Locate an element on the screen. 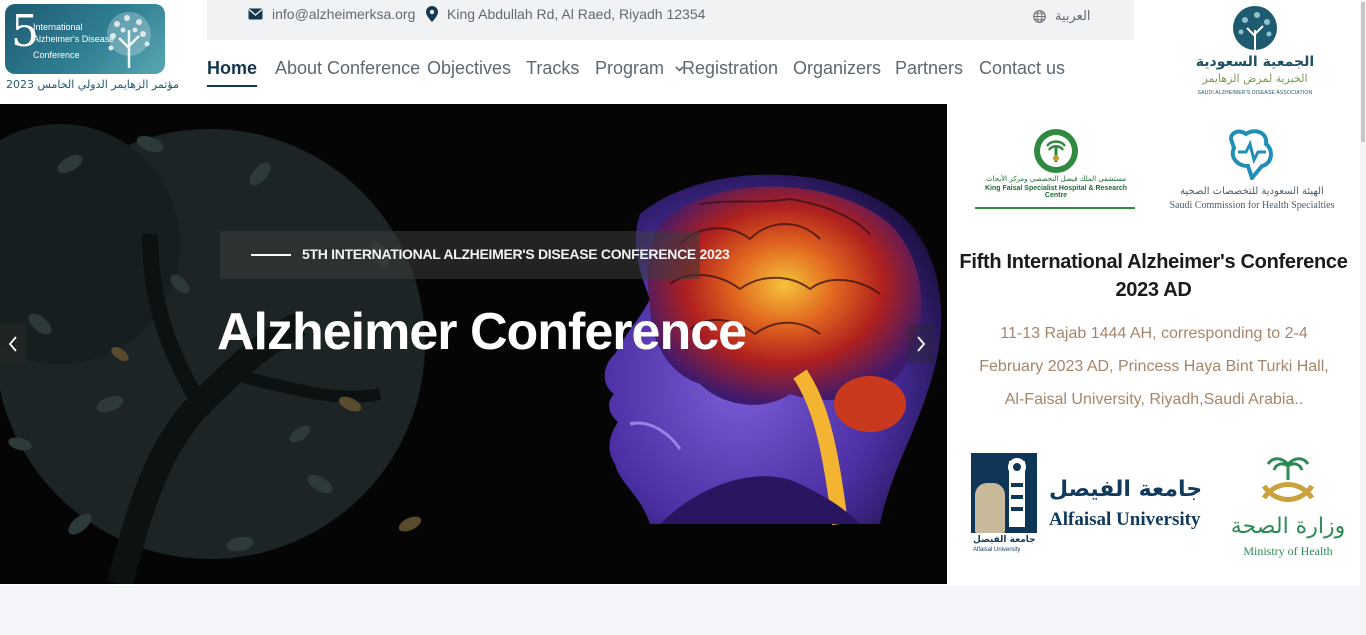 Image resolution: width=1366 pixels, height=635 pixels. subtitle-divider is located at coordinates (271, 255).